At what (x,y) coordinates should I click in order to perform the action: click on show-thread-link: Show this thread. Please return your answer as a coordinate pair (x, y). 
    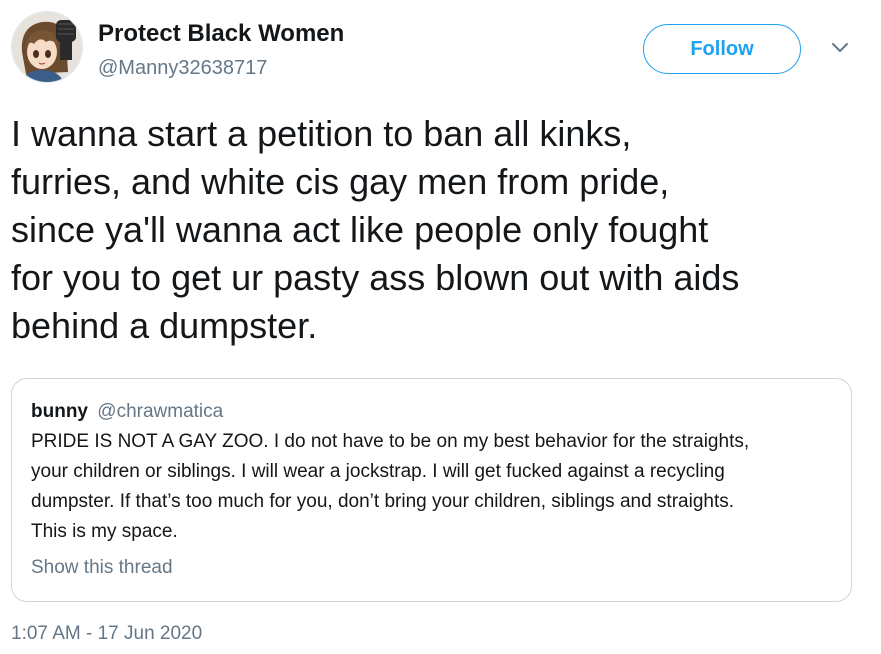
    Looking at the image, I should click on (102, 568).